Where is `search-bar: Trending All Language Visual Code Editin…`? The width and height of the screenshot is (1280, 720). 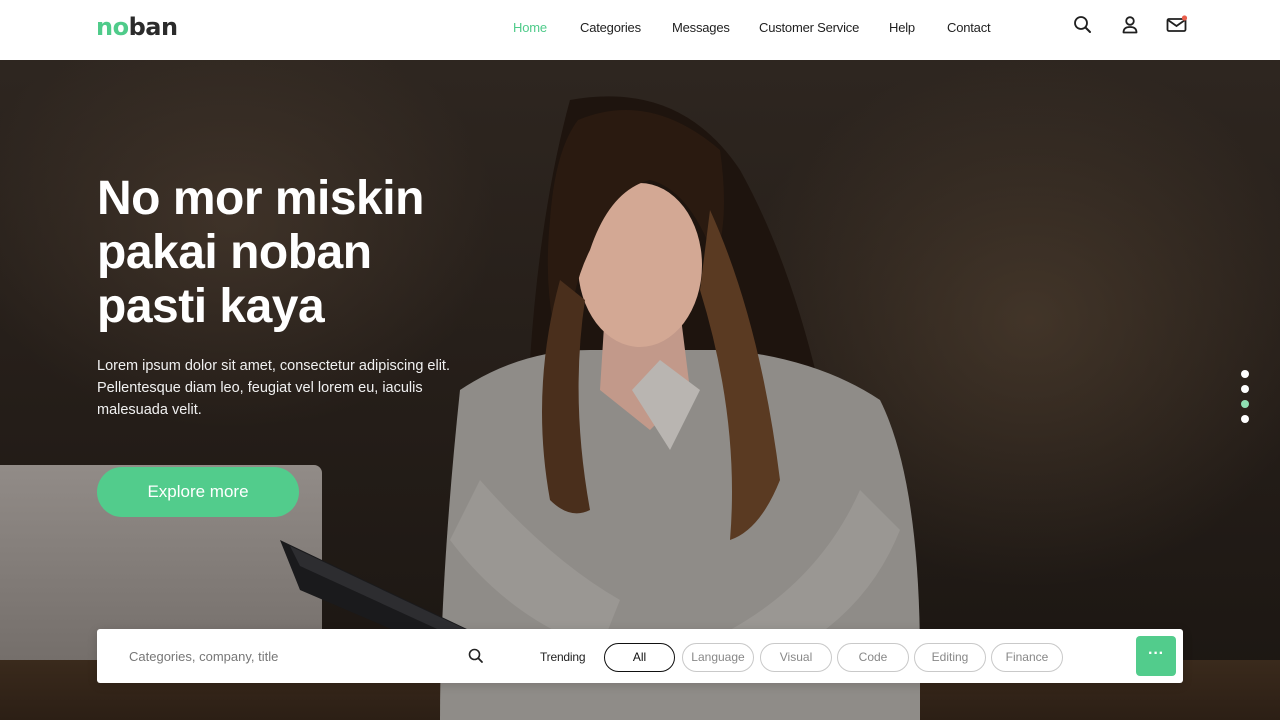
search-bar: Trending All Language Visual Code Editin… is located at coordinates (640, 656).